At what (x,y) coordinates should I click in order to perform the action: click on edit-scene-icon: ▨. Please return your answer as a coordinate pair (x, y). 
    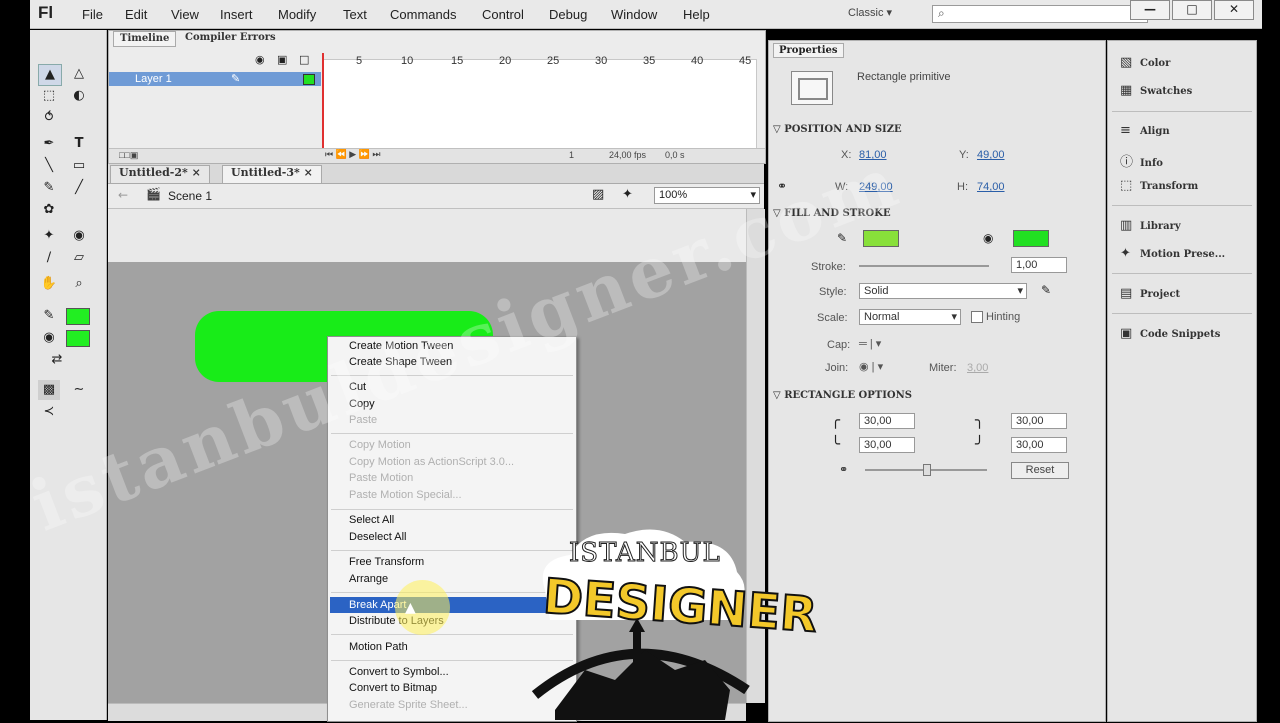
    Looking at the image, I should click on (598, 194).